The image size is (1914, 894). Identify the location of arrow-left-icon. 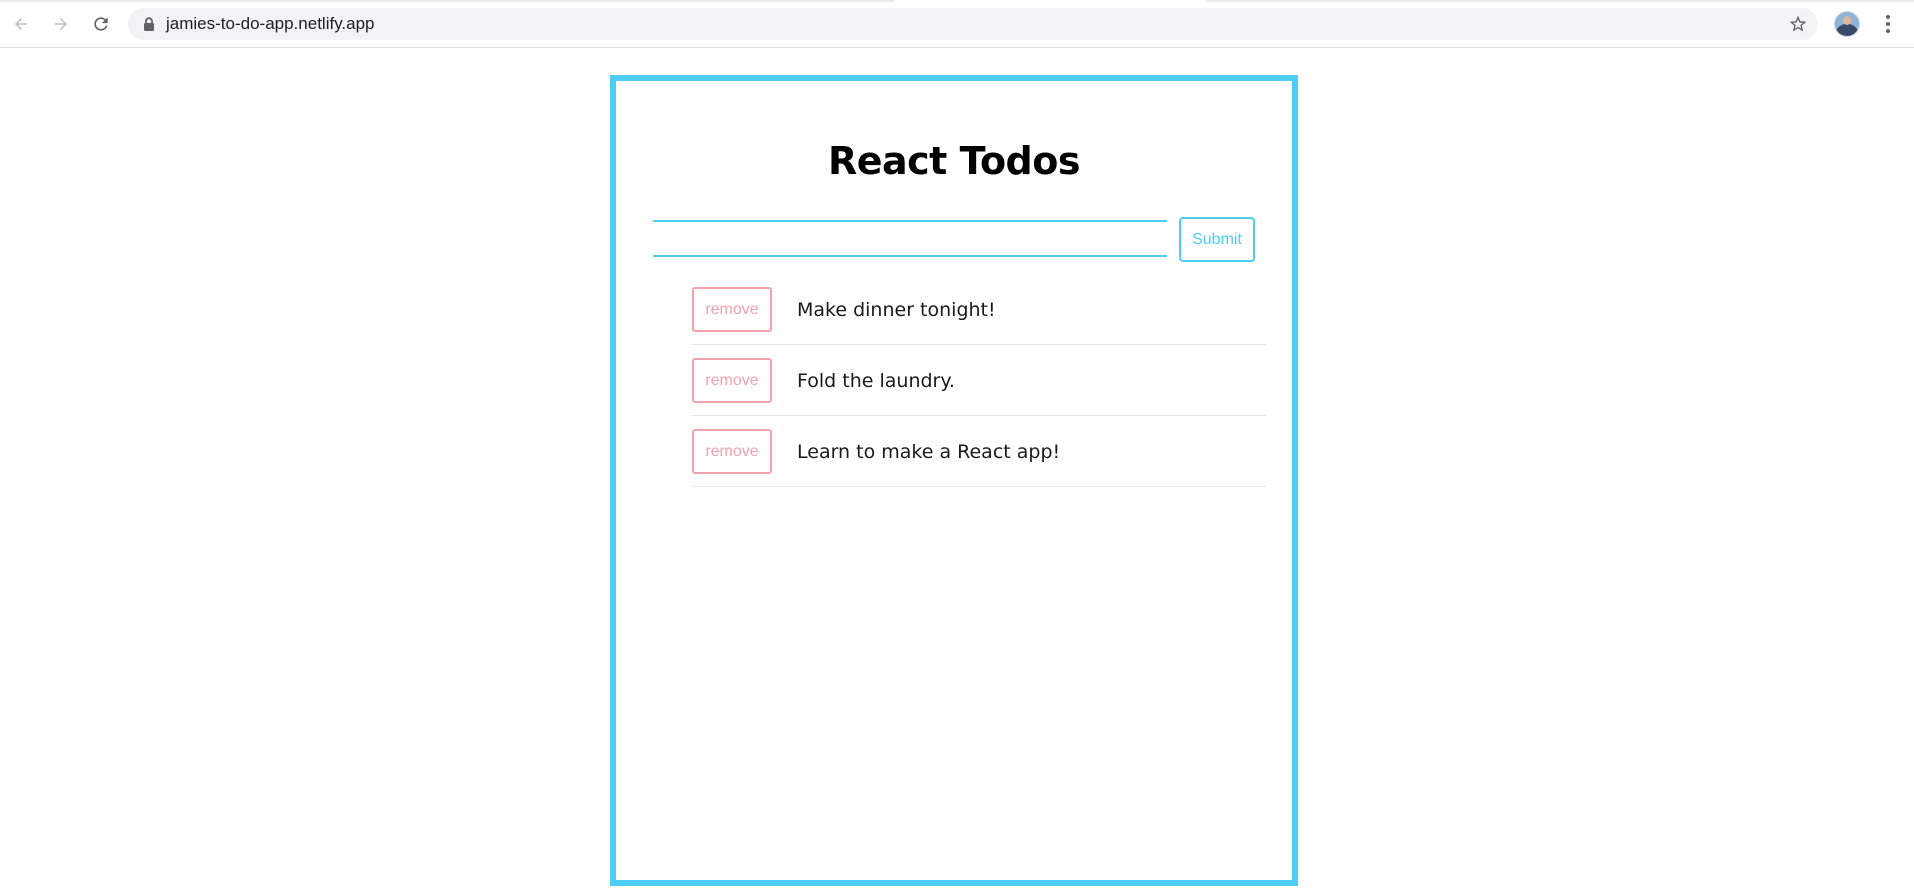
(21, 24).